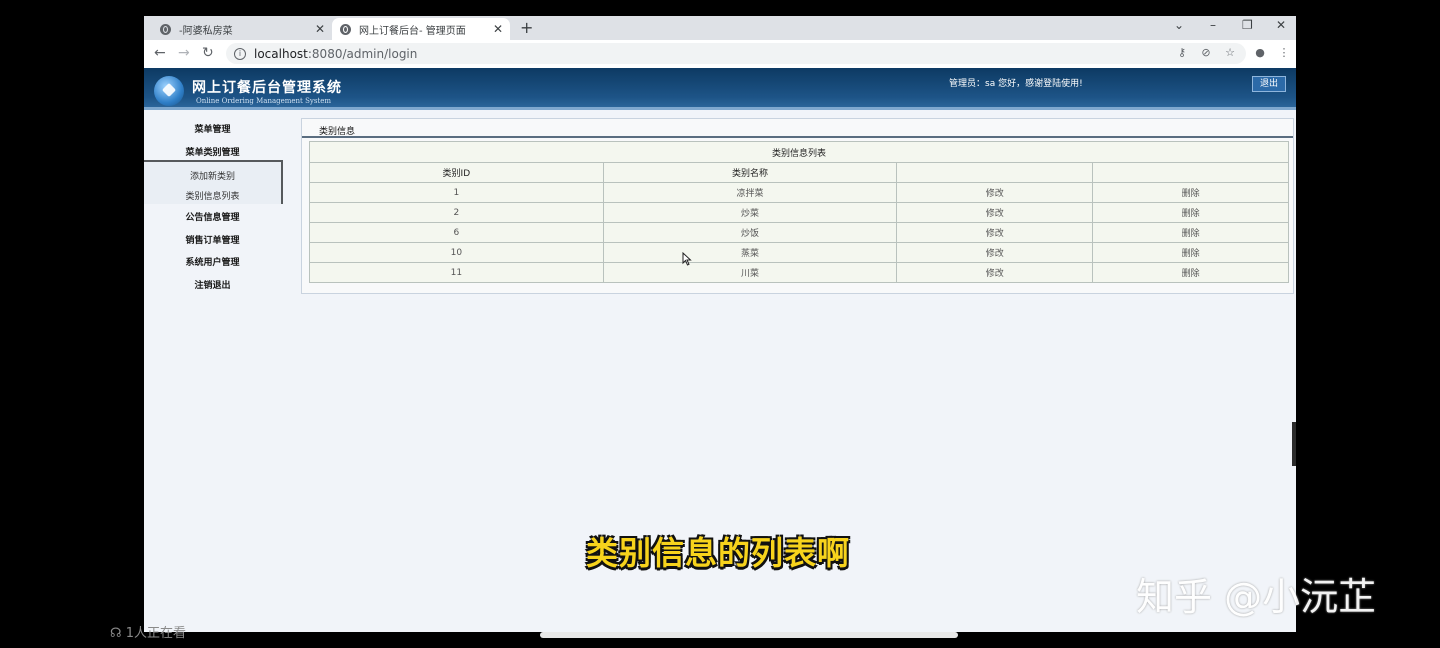 This screenshot has height=648, width=1440. Describe the element at coordinates (718, 553) in the screenshot. I see `video-subtitle: 类别信息的列表啊` at that location.